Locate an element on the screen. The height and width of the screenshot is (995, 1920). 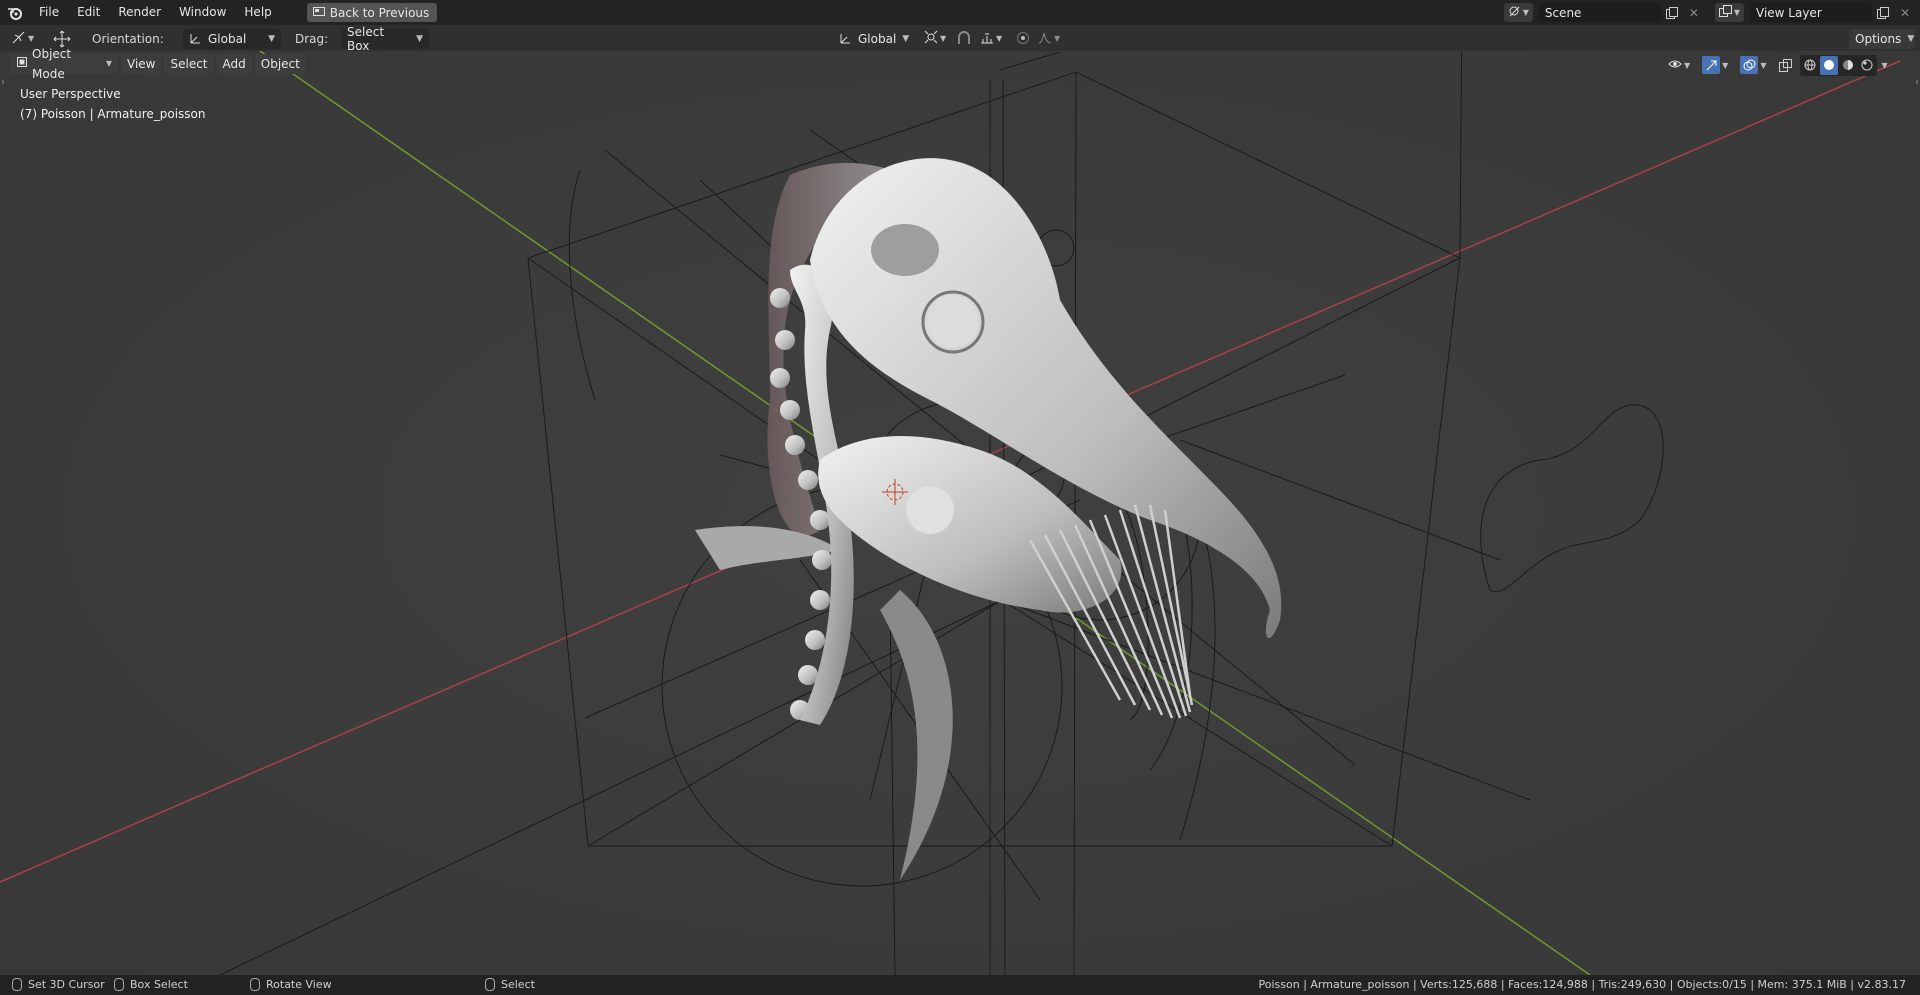
view-layer-name-value: View Layer is located at coordinates (1789, 12).